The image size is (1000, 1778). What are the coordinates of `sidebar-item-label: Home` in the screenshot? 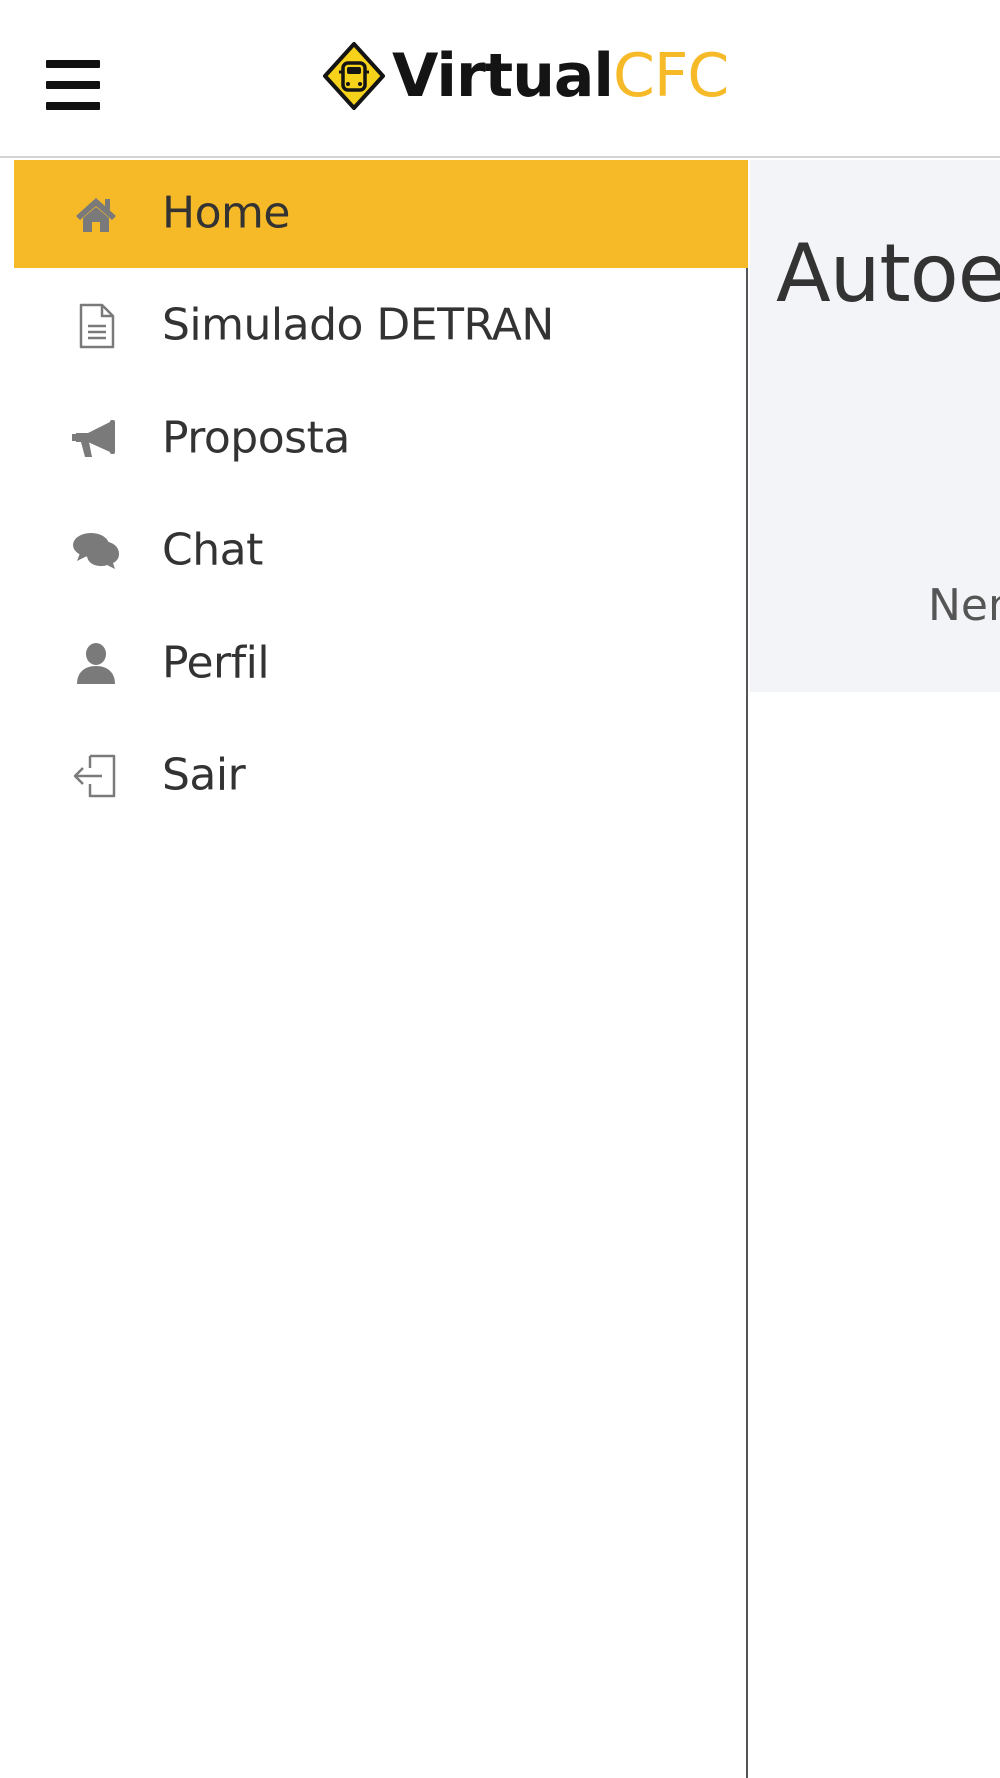 It's located at (226, 213).